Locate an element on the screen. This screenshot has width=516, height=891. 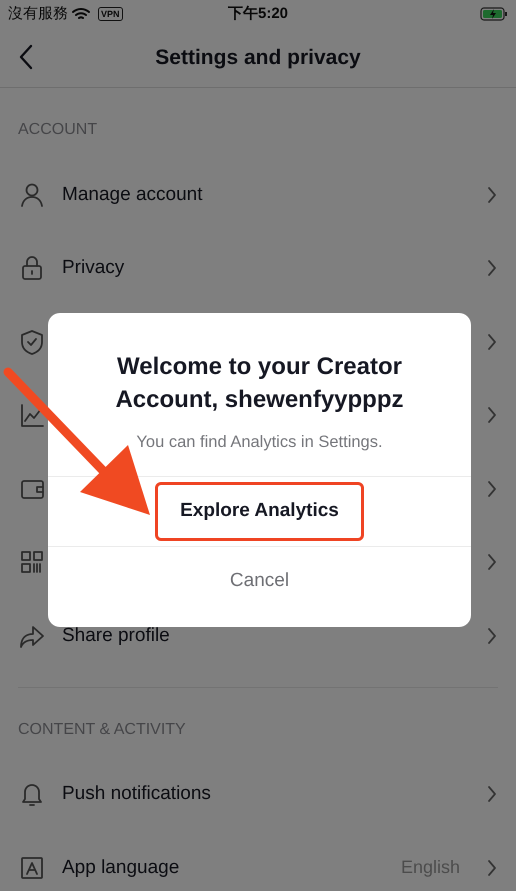
page-title: Settings and privacy is located at coordinates (258, 57).